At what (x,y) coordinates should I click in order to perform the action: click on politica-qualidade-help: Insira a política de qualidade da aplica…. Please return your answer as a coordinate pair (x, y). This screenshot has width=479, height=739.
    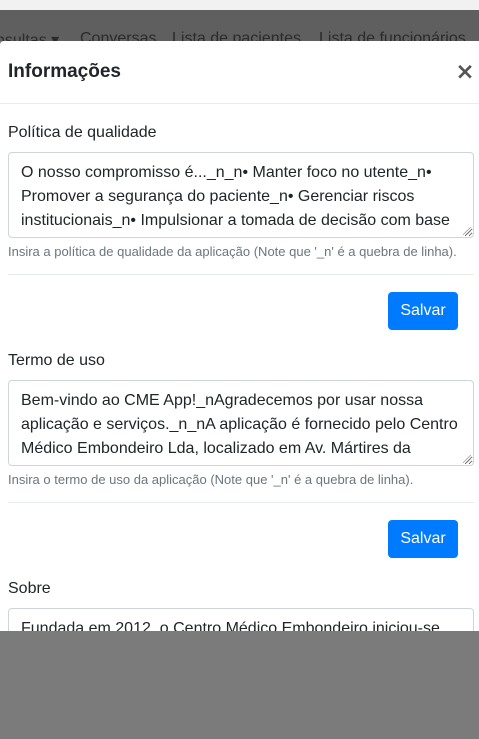
    Looking at the image, I should click on (232, 251).